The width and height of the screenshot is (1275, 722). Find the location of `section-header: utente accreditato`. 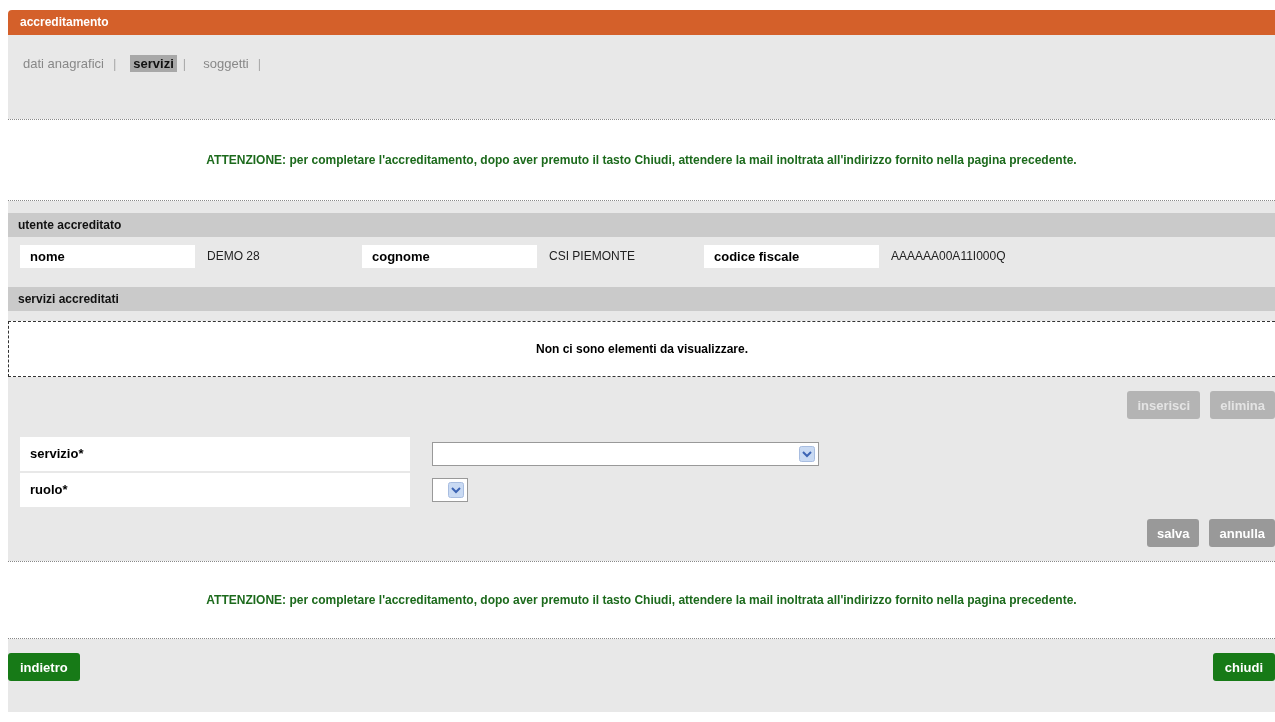

section-header: utente accreditato is located at coordinates (641, 225).